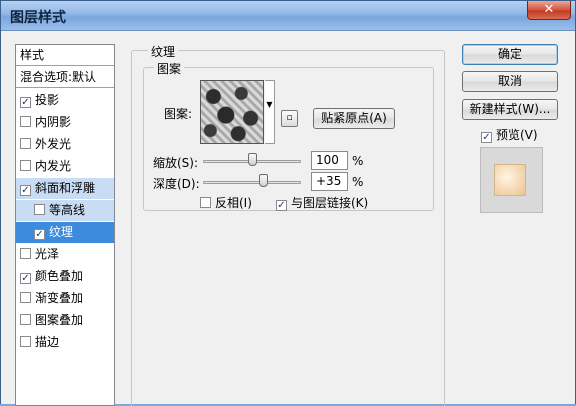 The height and width of the screenshot is (406, 576). What do you see at coordinates (65, 55) in the screenshot?
I see `styles-header: 样式` at bounding box center [65, 55].